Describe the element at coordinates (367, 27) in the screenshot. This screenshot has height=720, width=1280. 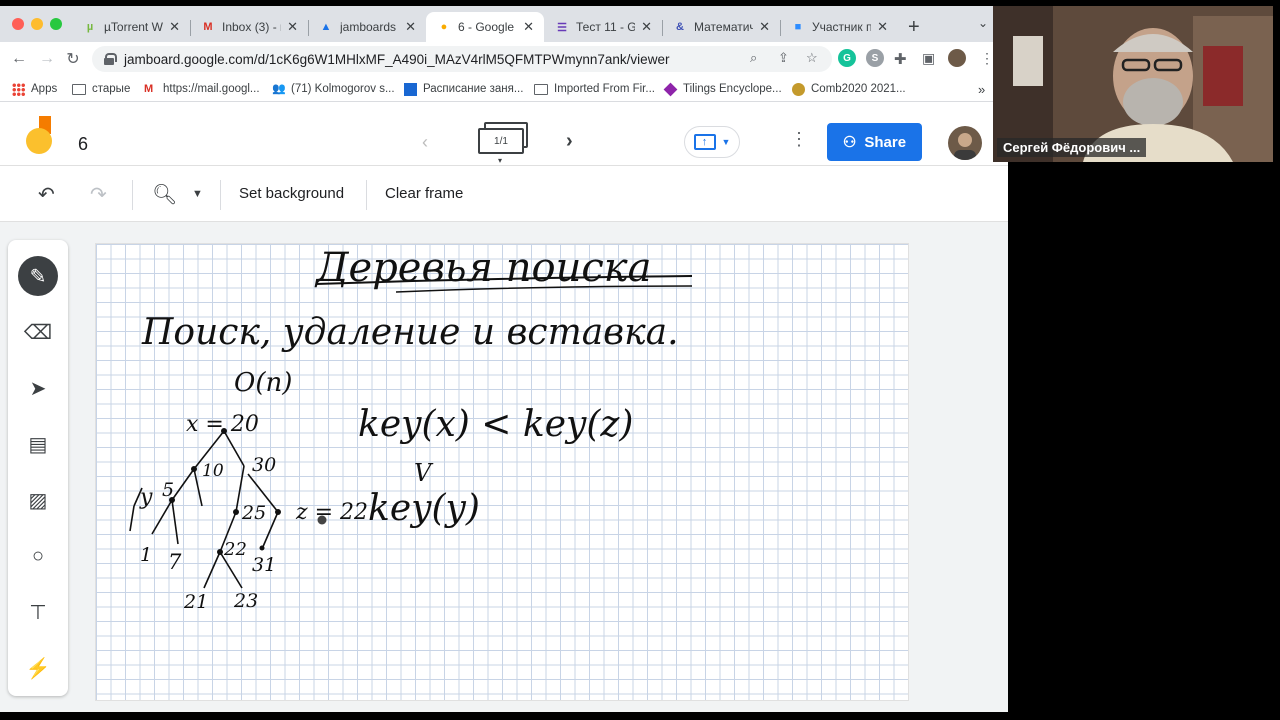
I see `tab-jamboards: ▲ jamboards - ✕` at that location.